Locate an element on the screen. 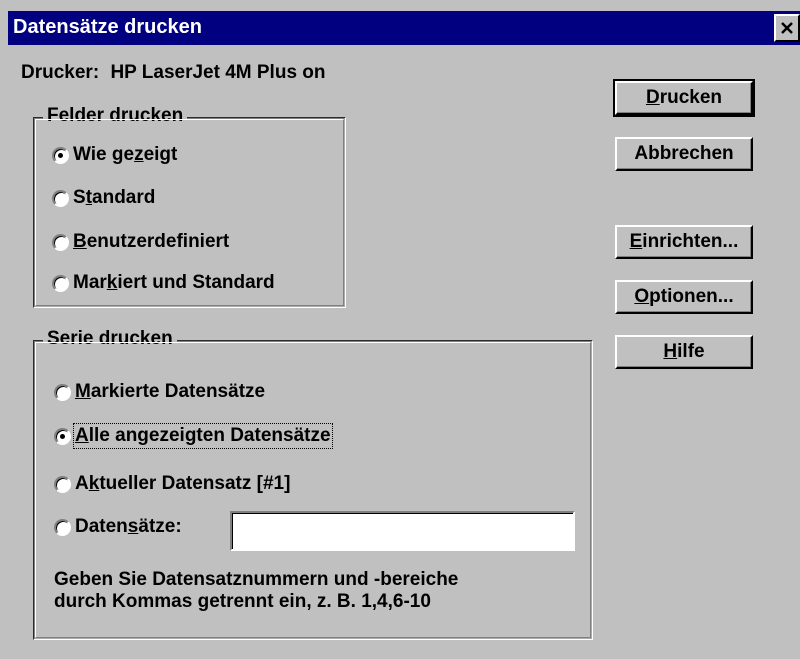  printer-name: HP LaserJet 4M Plus on is located at coordinates (218, 72).